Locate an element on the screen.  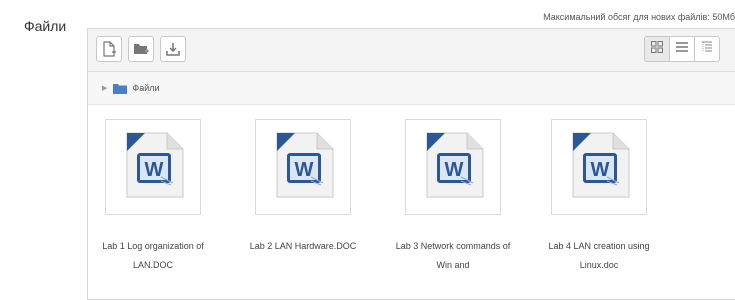
file-item: W Lab 3 Network commands of Win and is located at coordinates (453, 197).